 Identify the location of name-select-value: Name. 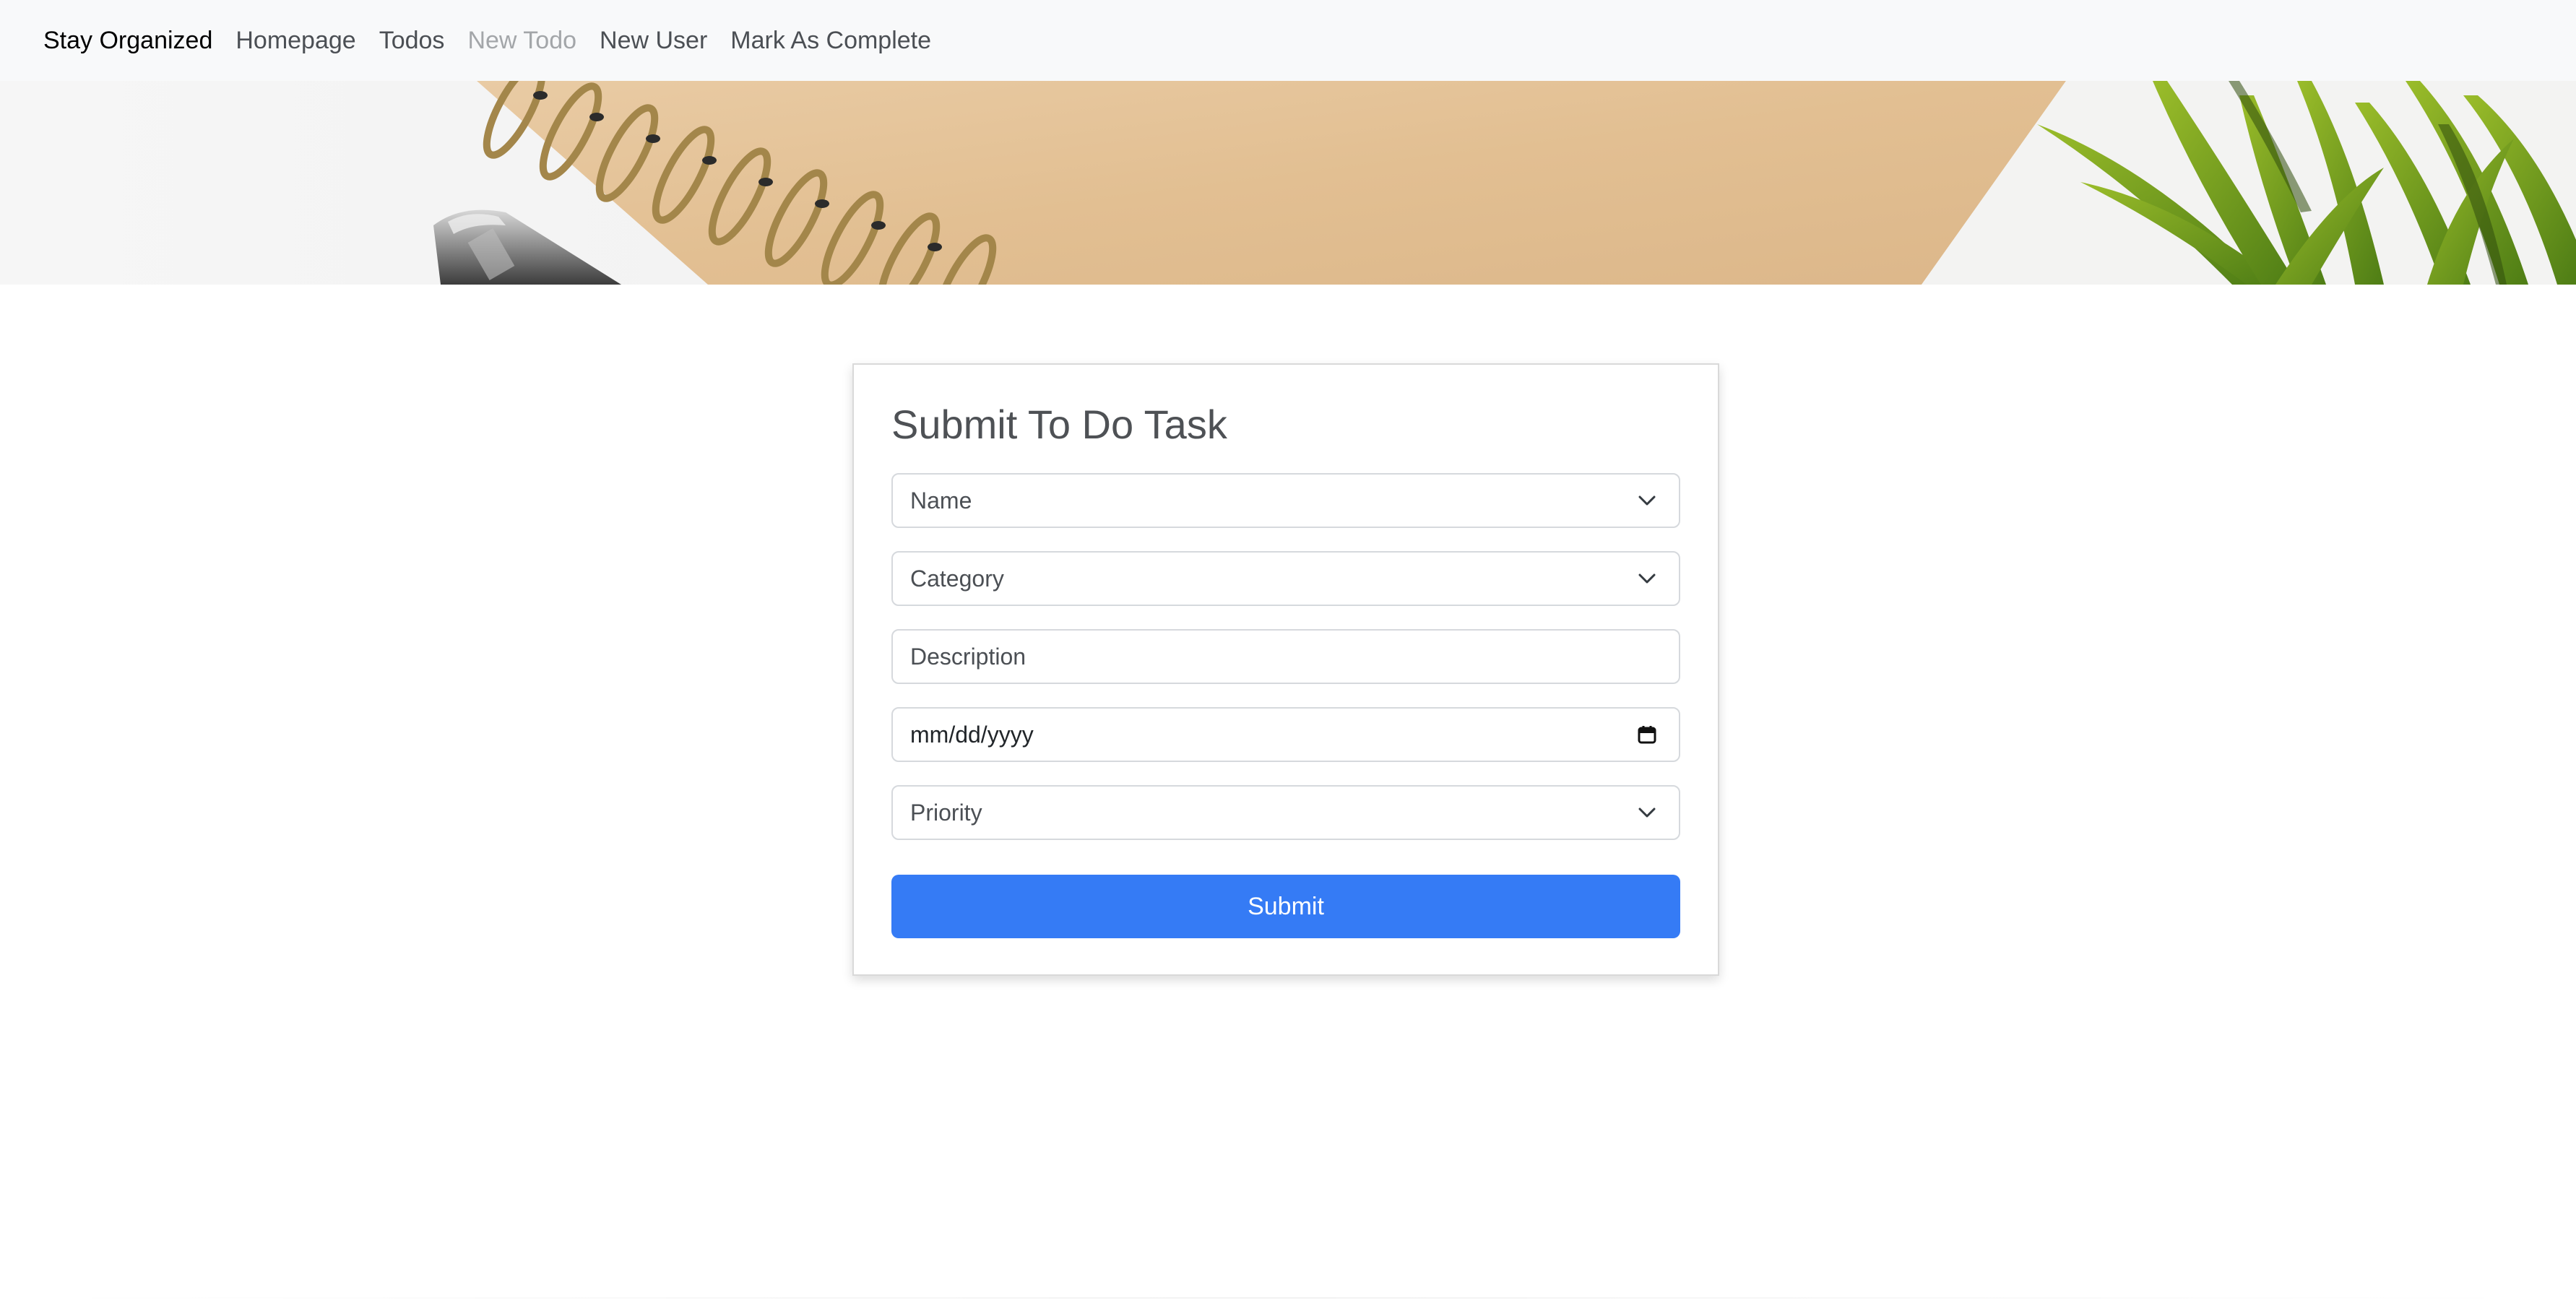
(941, 501).